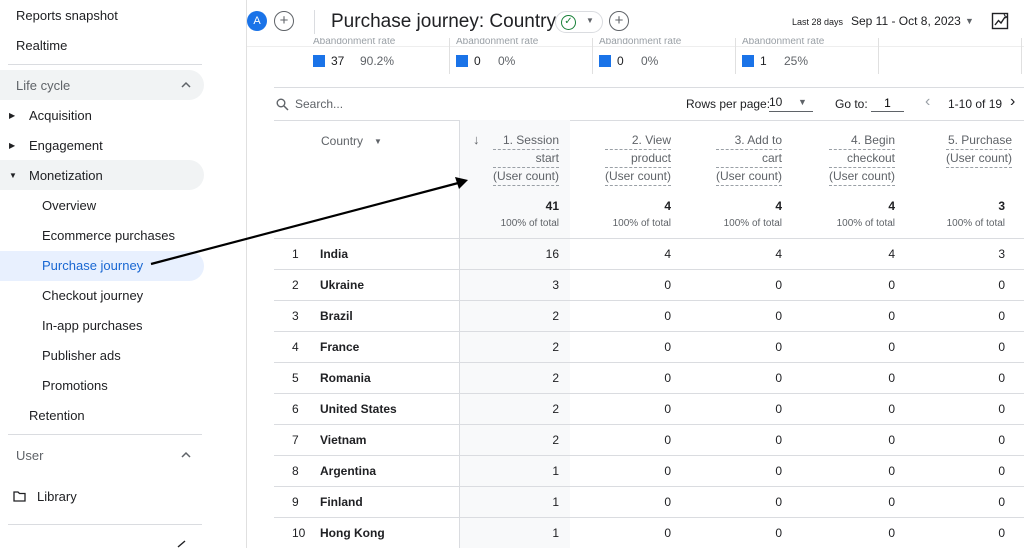  What do you see at coordinates (861, 159) in the screenshot?
I see `column-header-begin-checkout: 4. Begin checkout (User count)` at bounding box center [861, 159].